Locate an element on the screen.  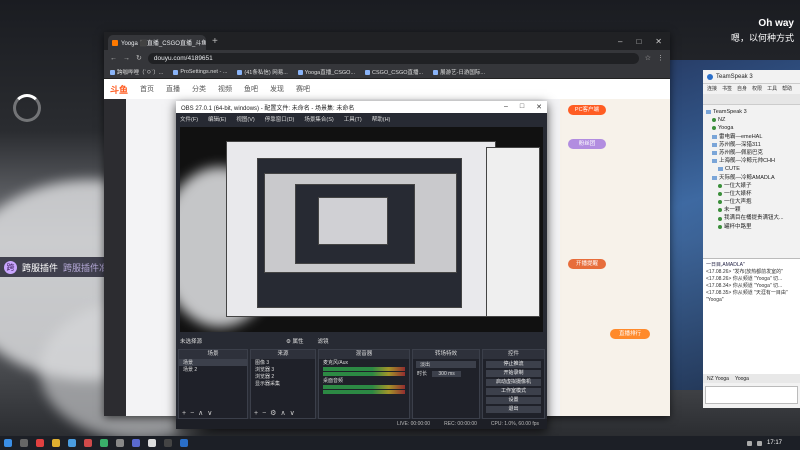
ts-channel-node: 苏州舰—深猎311 is located at coordinates (751, 145).